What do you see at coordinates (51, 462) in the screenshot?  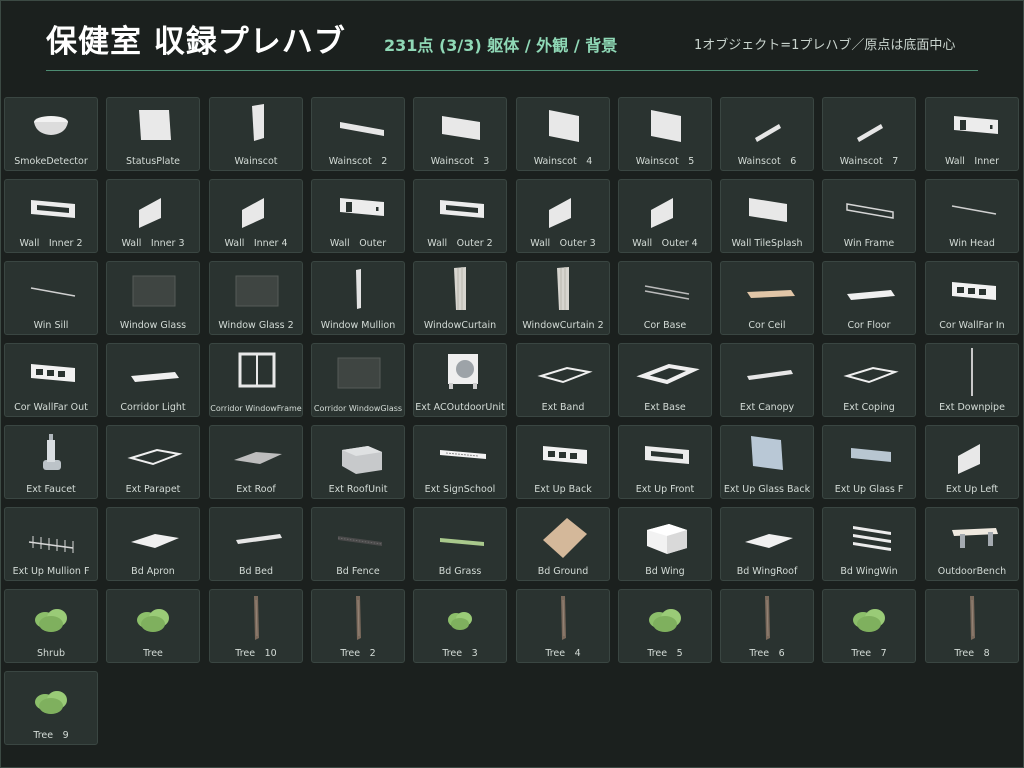 I see `prefab-card: Ext Faucet` at bounding box center [51, 462].